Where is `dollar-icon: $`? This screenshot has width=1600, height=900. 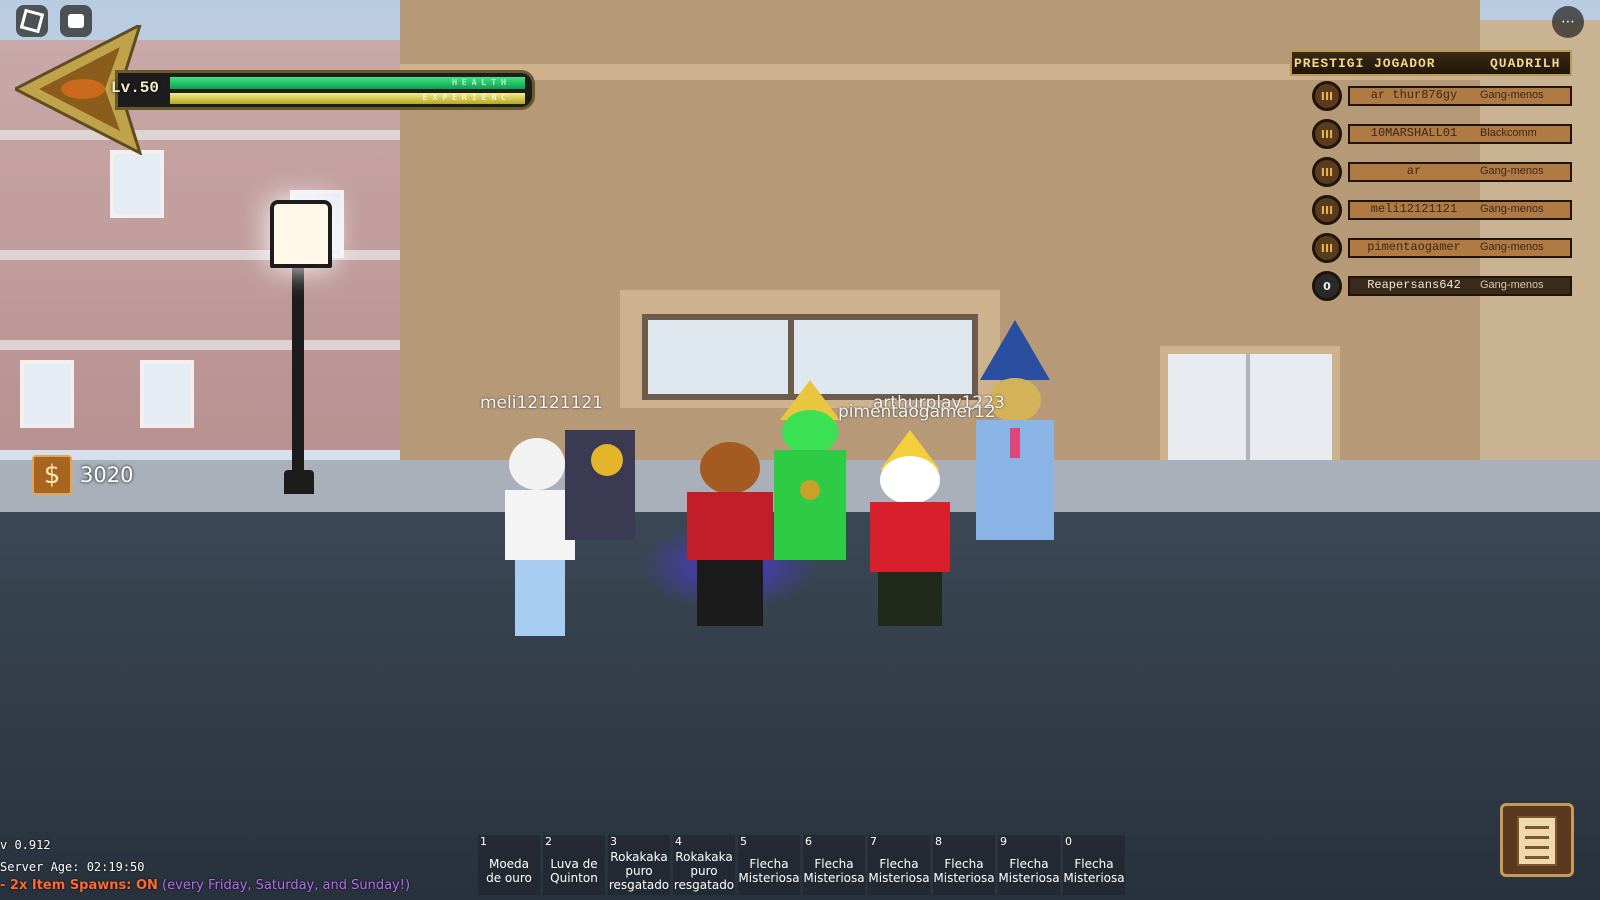 dollar-icon: $ is located at coordinates (52, 475).